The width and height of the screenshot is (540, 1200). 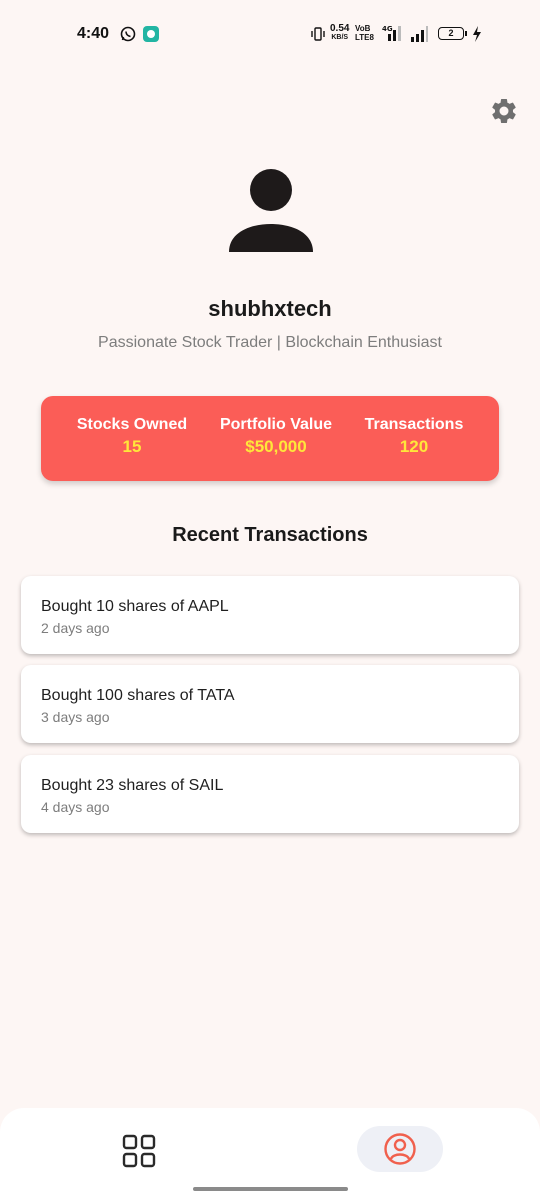 I want to click on network-speed-value: 0.54, so click(x=340, y=28).